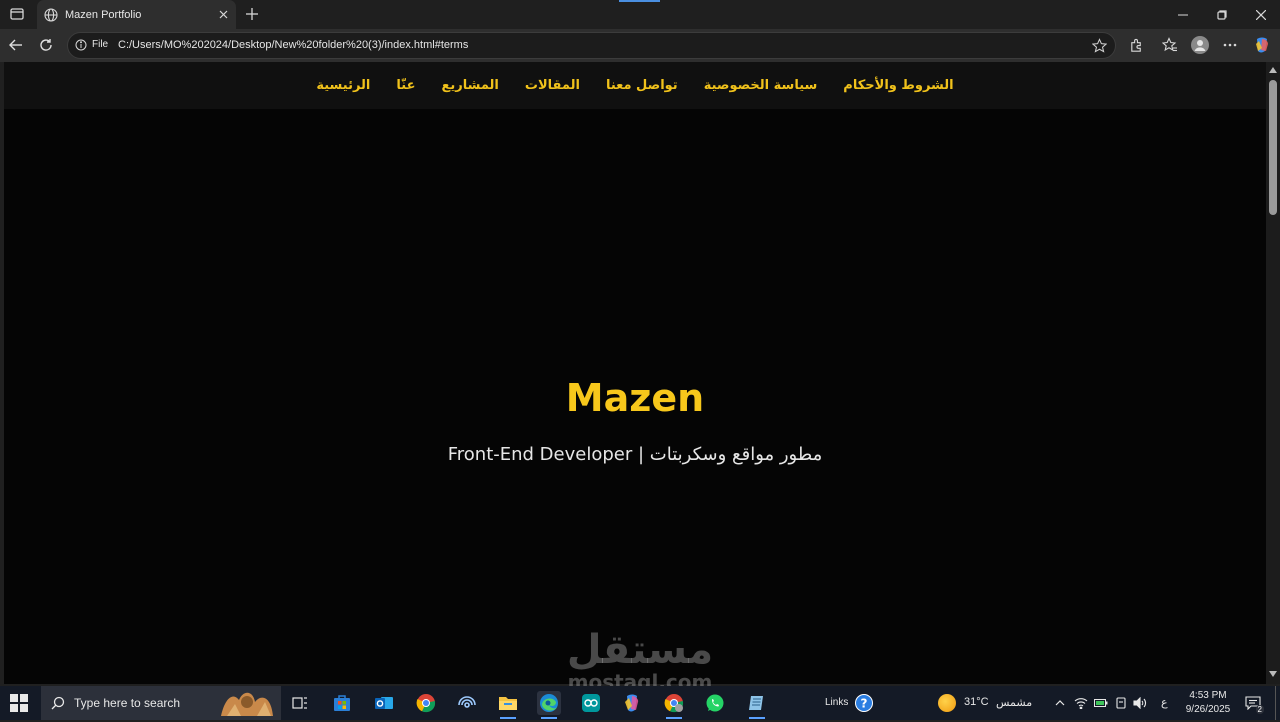 This screenshot has height=722, width=1280. I want to click on nav-link-articles: المقالات, so click(552, 85).